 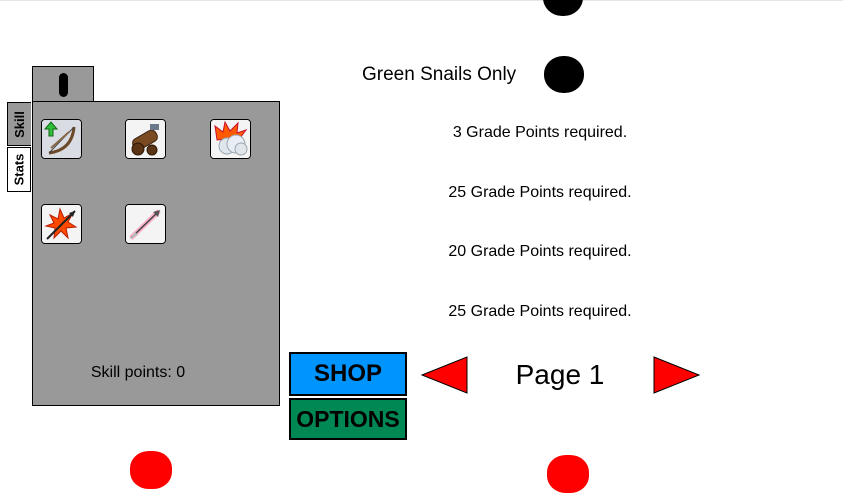 I want to click on filter-toggle, so click(x=564, y=74).